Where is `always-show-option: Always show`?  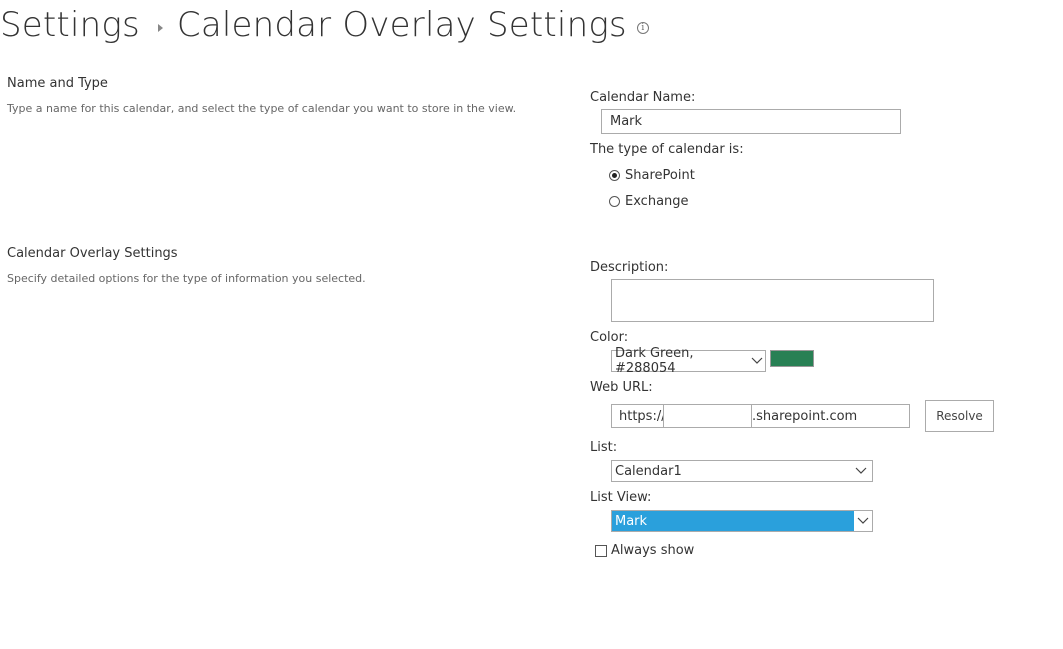 always-show-option: Always show is located at coordinates (644, 550).